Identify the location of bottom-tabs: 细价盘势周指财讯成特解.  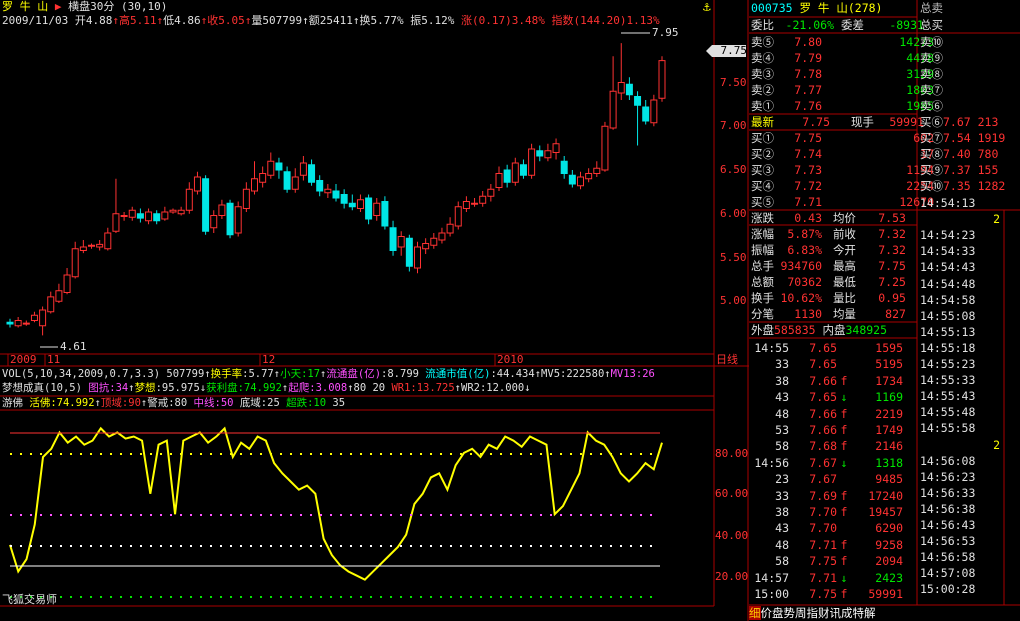
(812, 613).